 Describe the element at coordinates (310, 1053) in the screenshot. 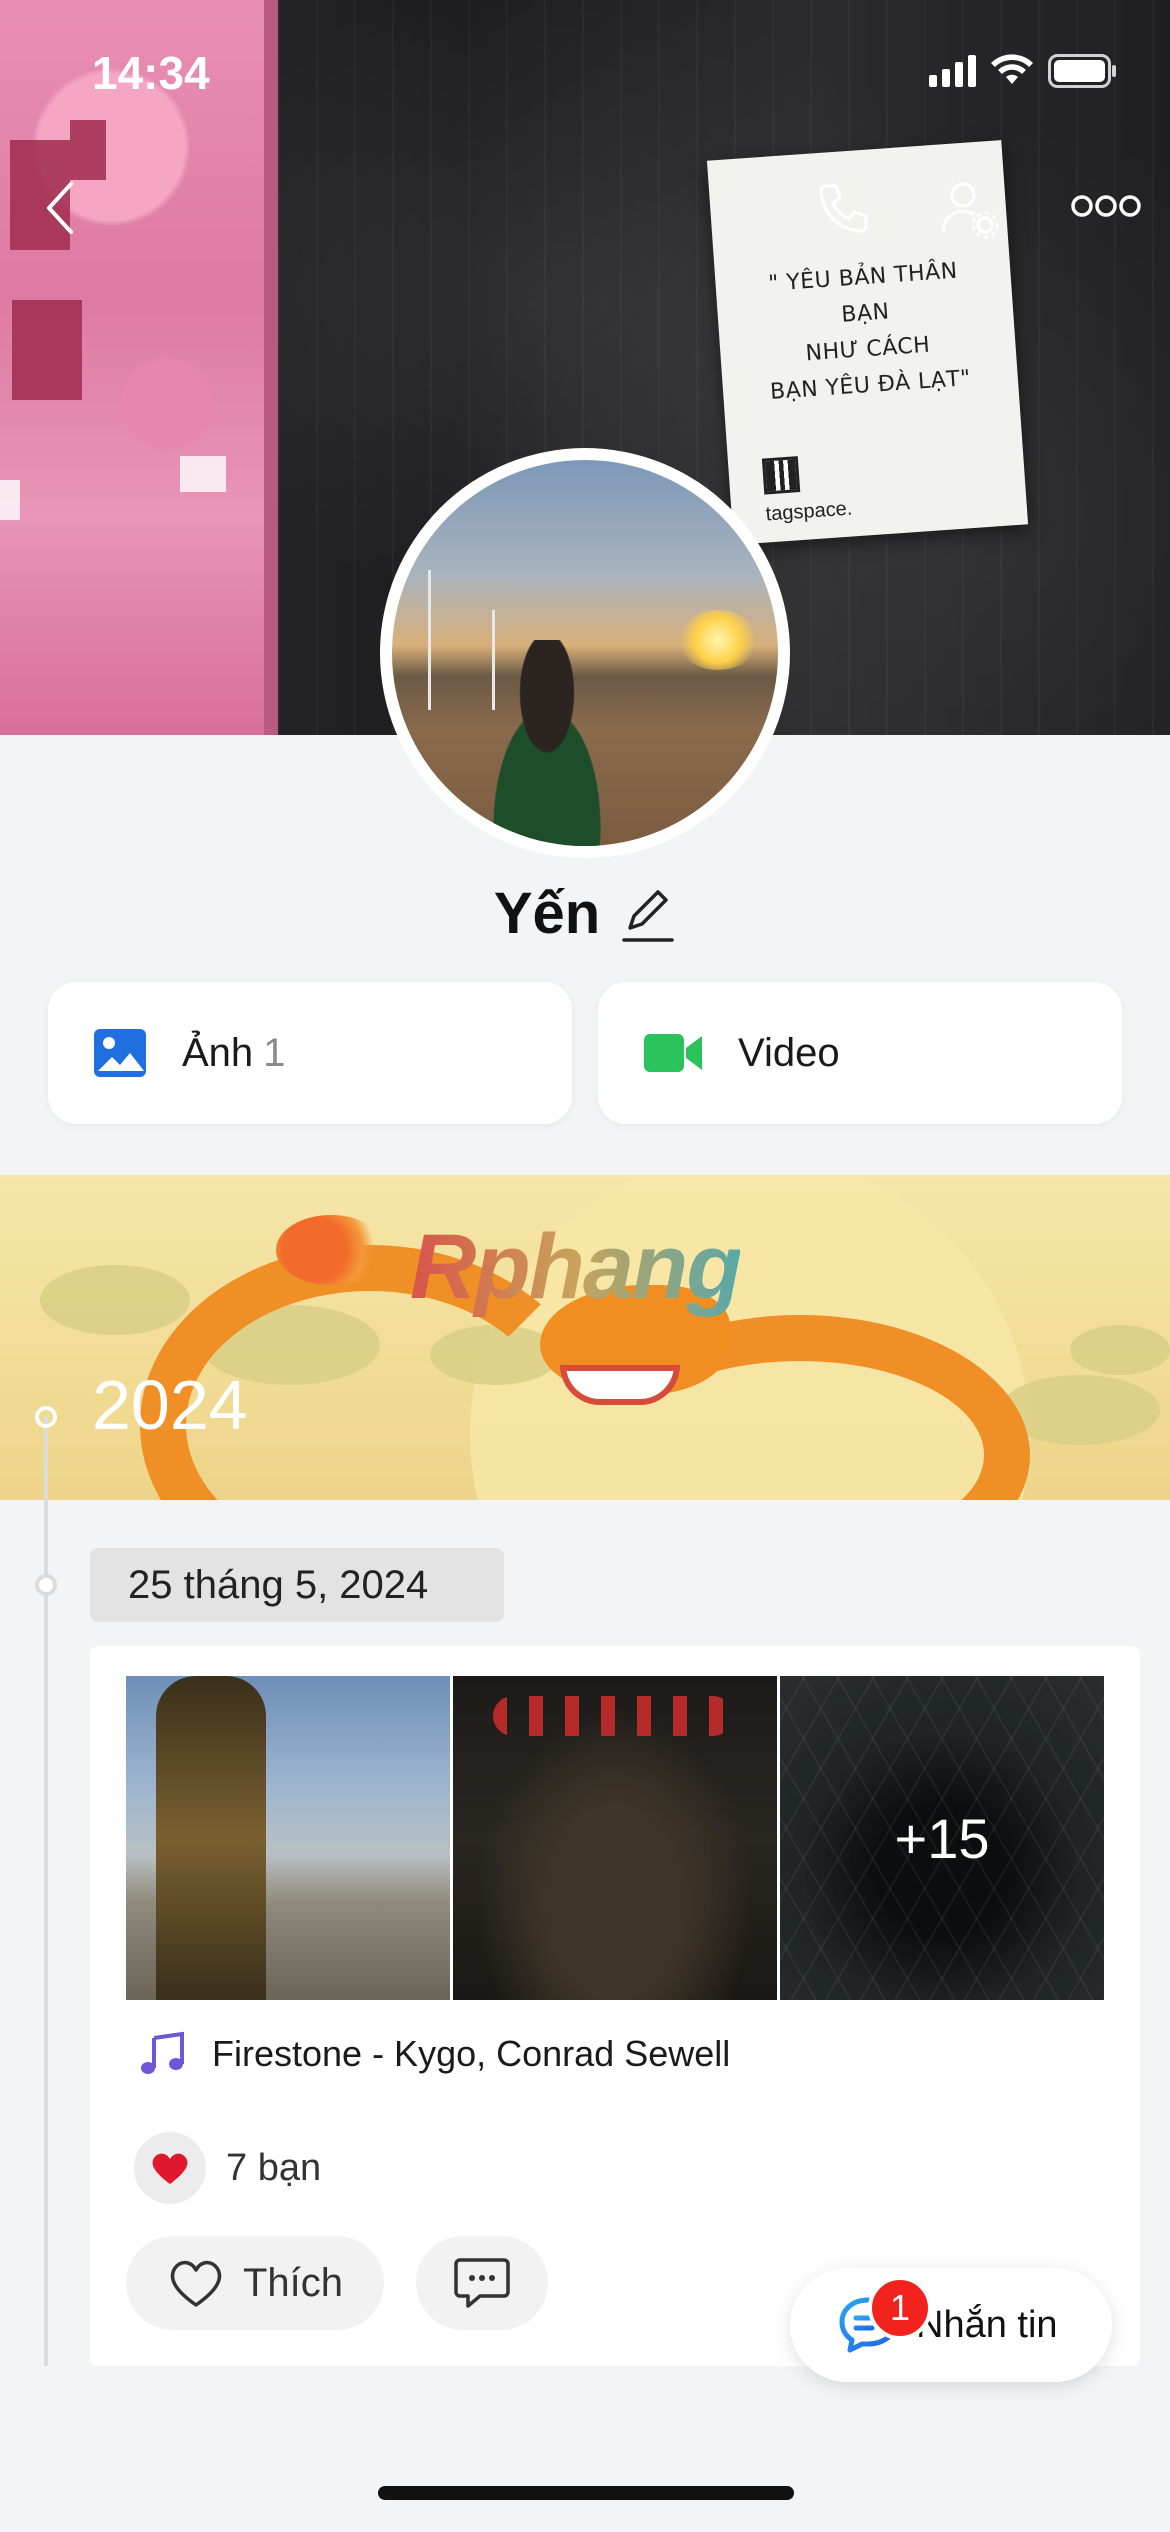

I see `photos-card: Ảnh 1` at that location.